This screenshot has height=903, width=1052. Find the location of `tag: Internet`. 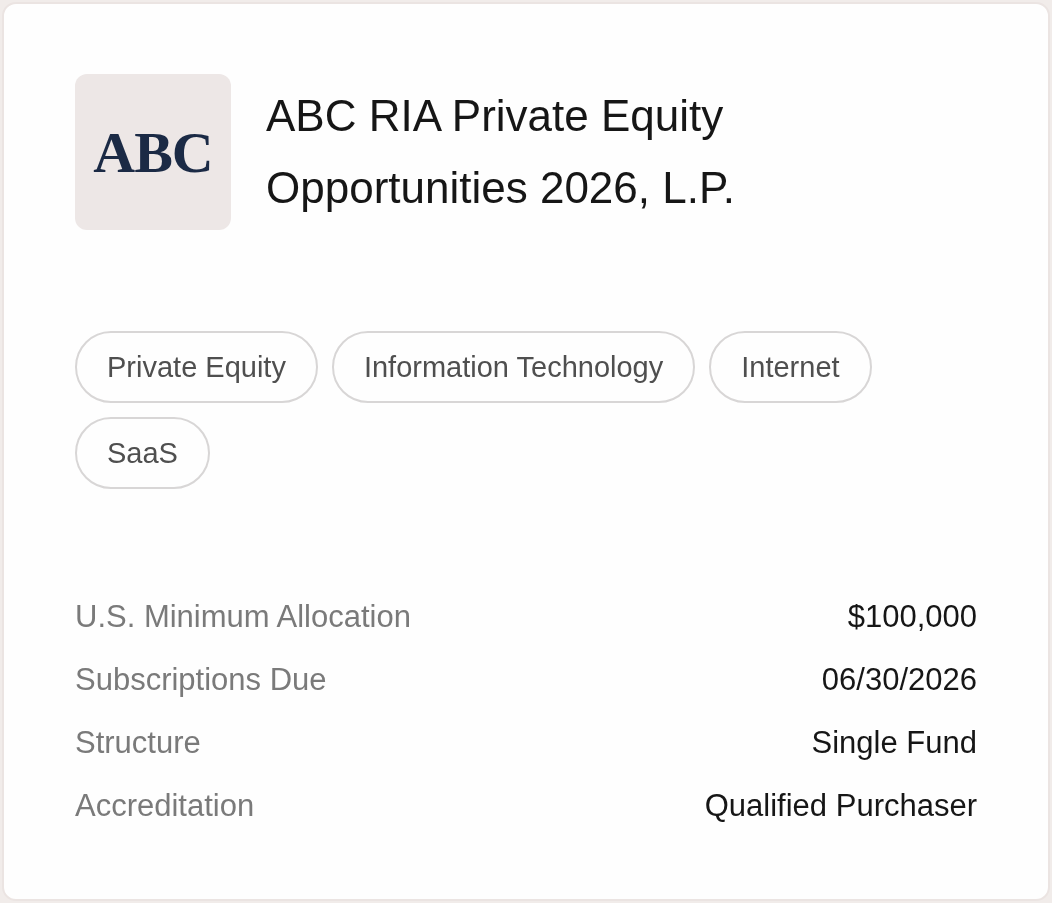

tag: Internet is located at coordinates (790, 367).